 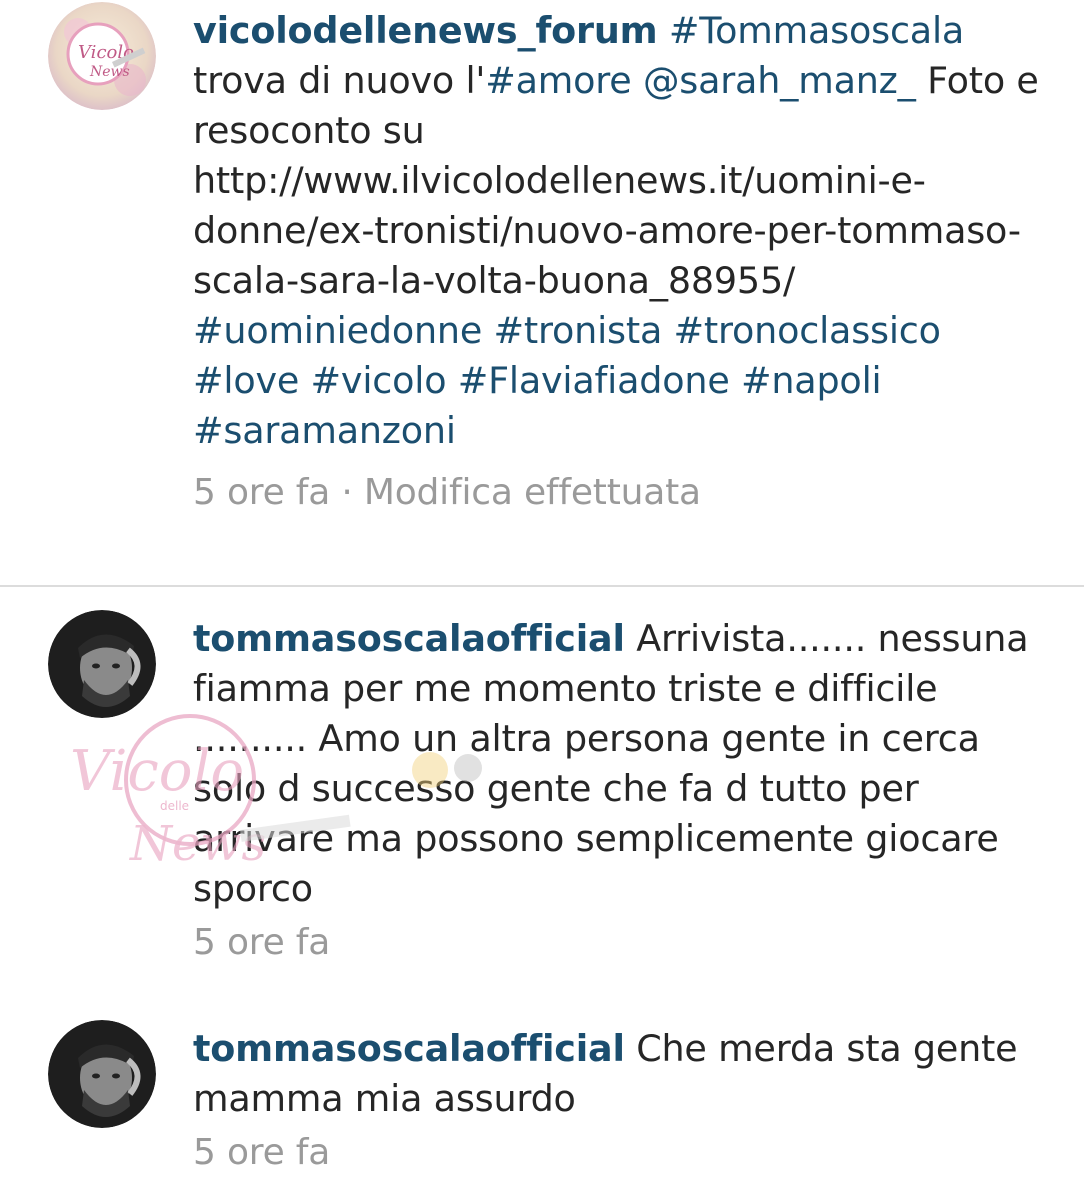 I want to click on svg-text: News, so click(x=109, y=72).